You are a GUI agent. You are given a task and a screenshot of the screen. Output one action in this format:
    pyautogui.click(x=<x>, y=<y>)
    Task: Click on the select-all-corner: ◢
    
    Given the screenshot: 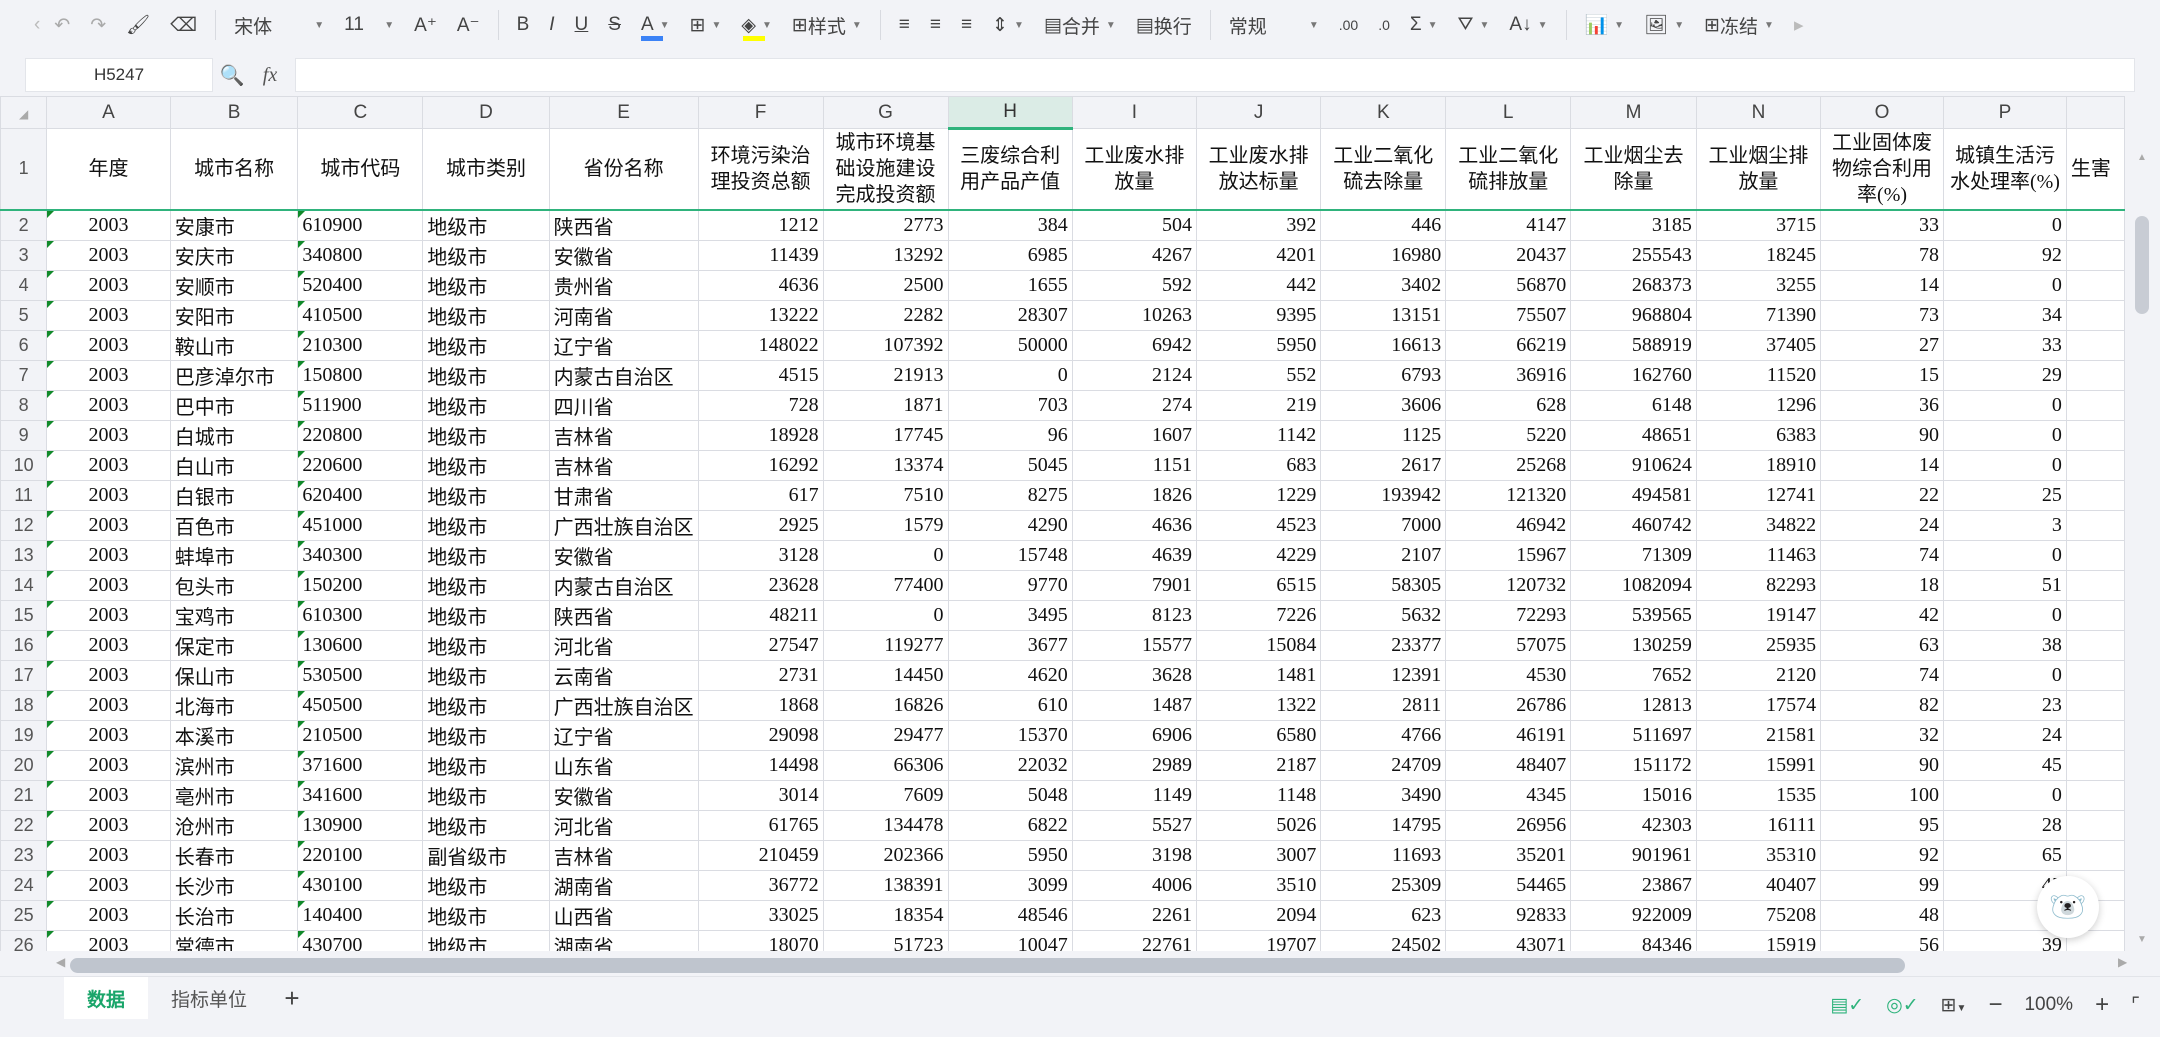 What is the action you would take?
    pyautogui.click(x=24, y=112)
    